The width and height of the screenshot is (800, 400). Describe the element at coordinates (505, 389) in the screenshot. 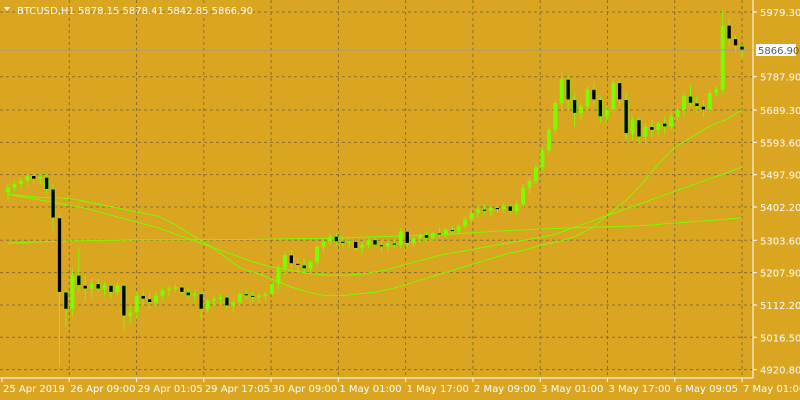

I see `time-tick-label: 2 May 09:00` at that location.